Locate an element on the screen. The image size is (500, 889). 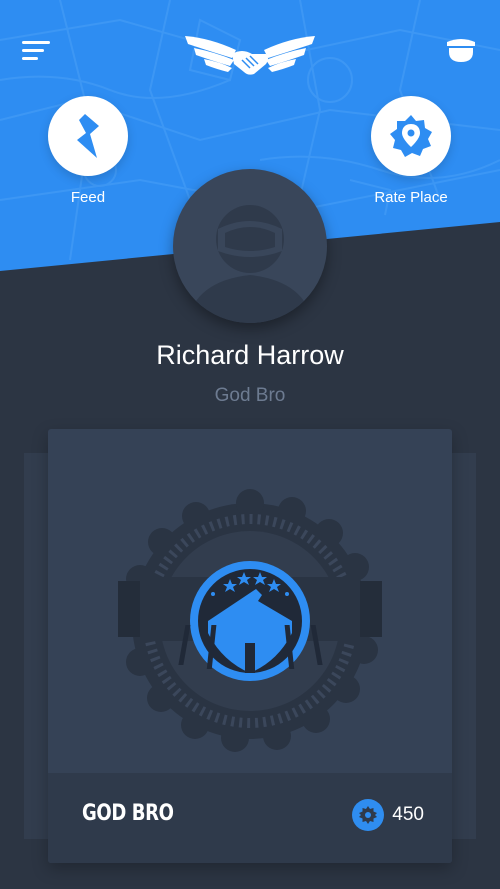
winged-handshake-logo is located at coordinates (250, 54).